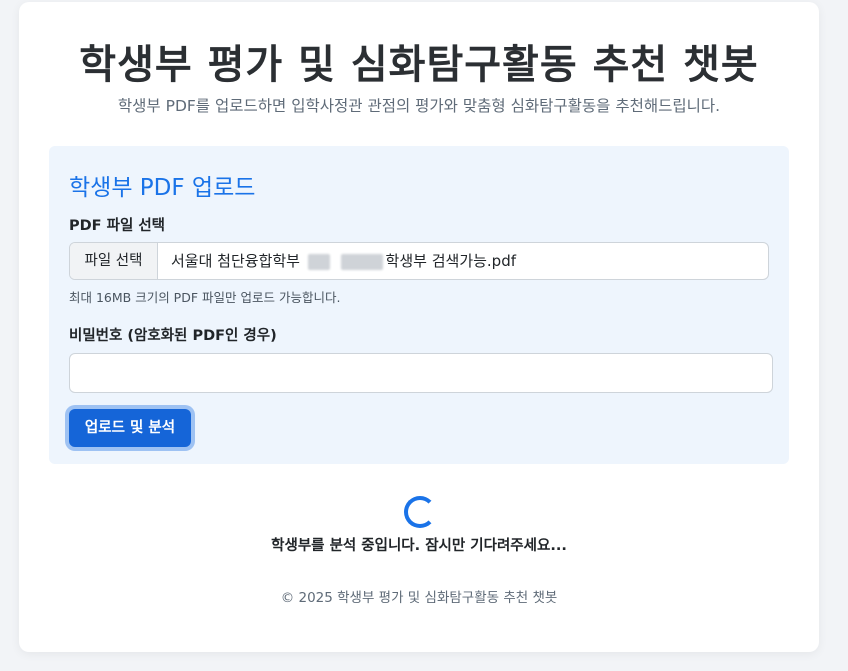 This screenshot has width=848, height=671. Describe the element at coordinates (420, 512) in the screenshot. I see `loading-spinner-icon` at that location.